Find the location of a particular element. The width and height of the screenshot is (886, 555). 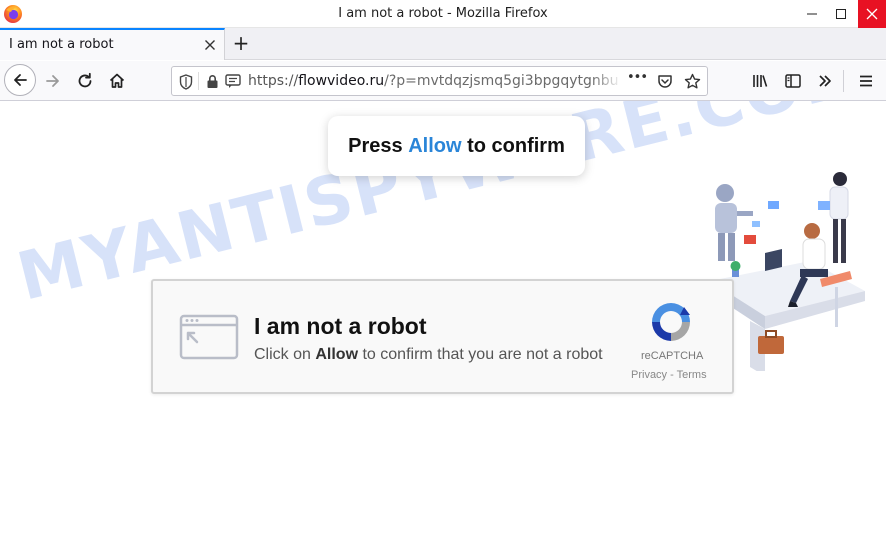

window-titlebar: I am not a robot - Mozilla Firefox is located at coordinates (443, 14).